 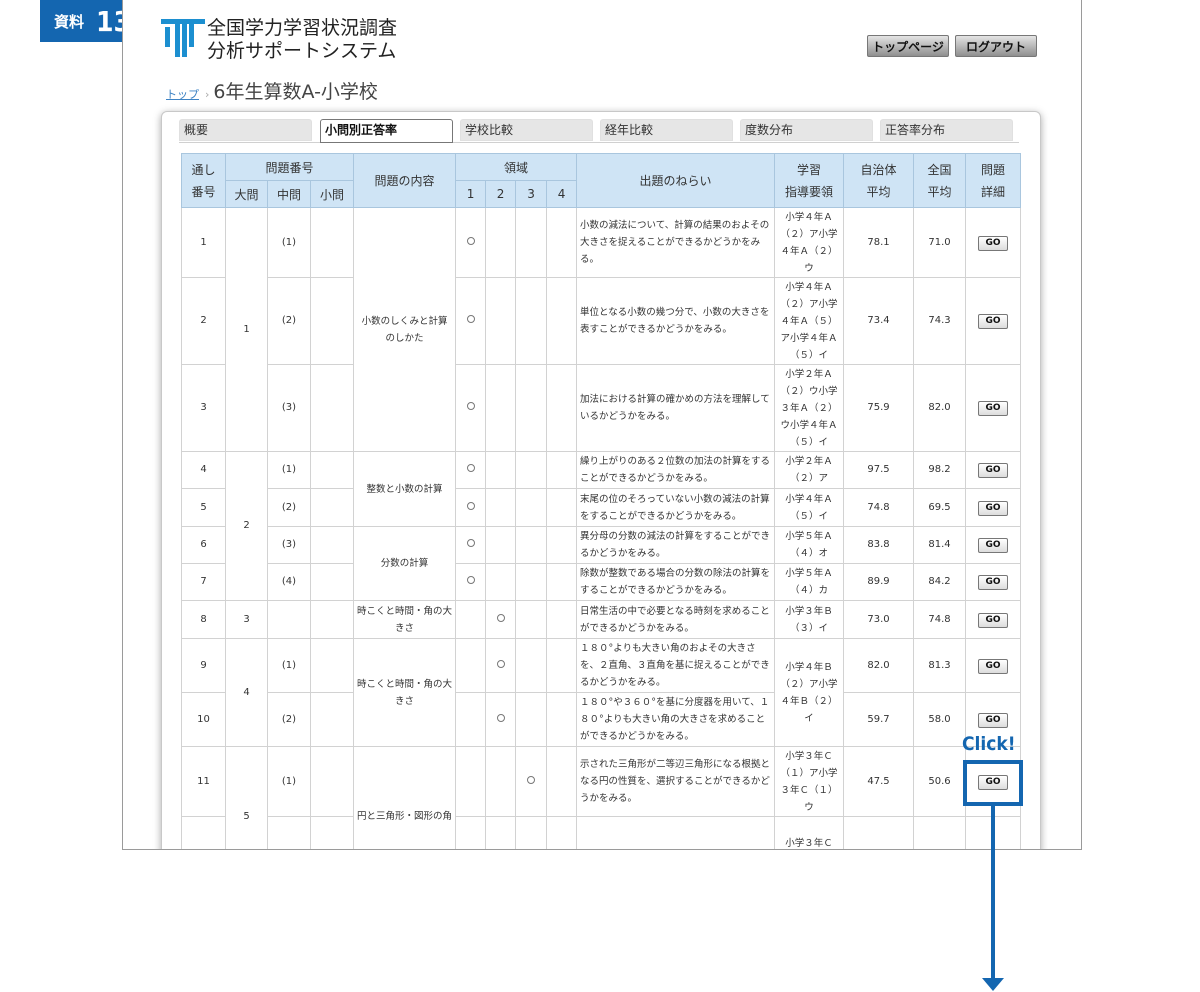 I want to click on tab-item-accuracy: 小問別正答率, so click(x=386, y=131).